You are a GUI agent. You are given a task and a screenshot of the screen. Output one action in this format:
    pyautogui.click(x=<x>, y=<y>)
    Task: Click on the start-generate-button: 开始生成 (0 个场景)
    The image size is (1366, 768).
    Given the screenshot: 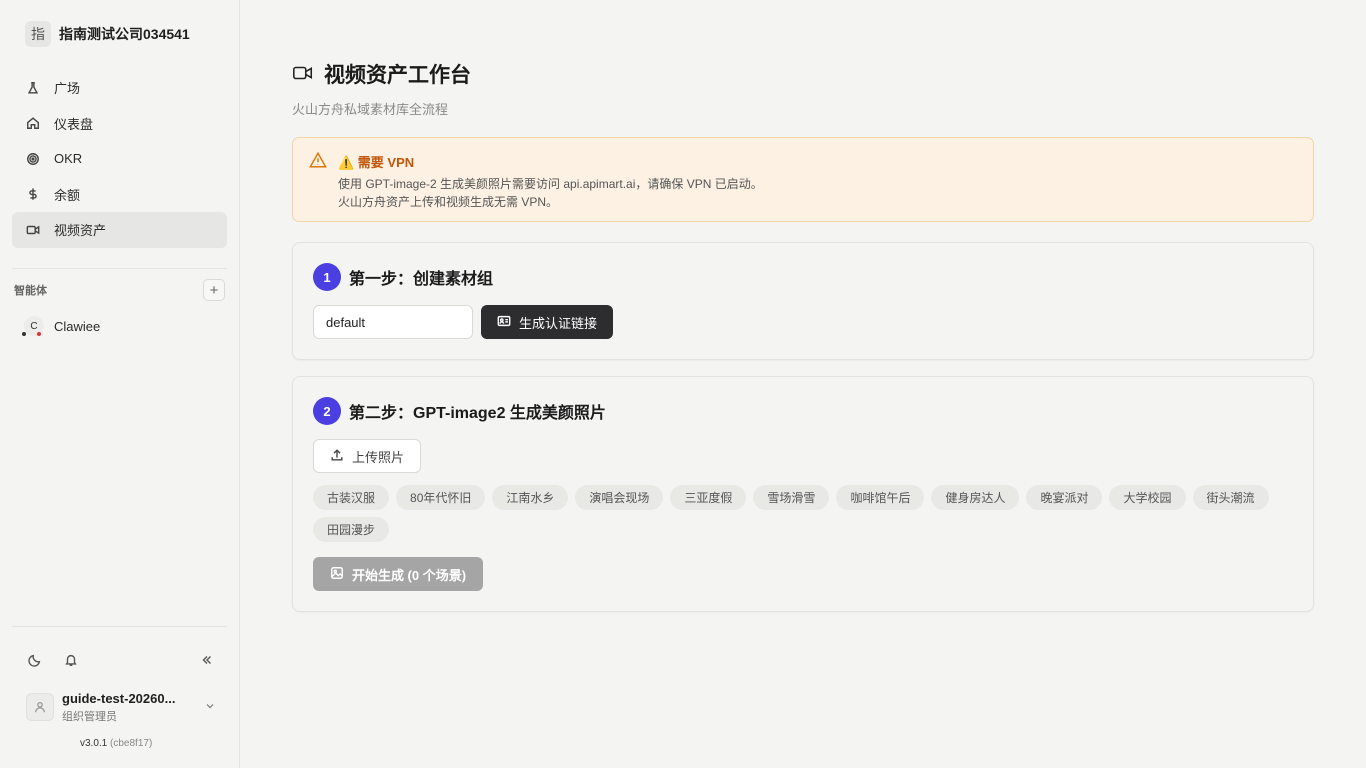 What is the action you would take?
    pyautogui.click(x=398, y=574)
    